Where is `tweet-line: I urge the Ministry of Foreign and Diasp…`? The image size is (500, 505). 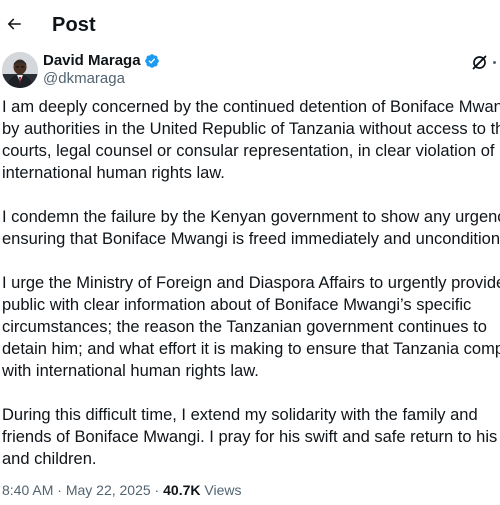
tweet-line: I urge the Ministry of Foreign and Diasp… is located at coordinates (251, 283).